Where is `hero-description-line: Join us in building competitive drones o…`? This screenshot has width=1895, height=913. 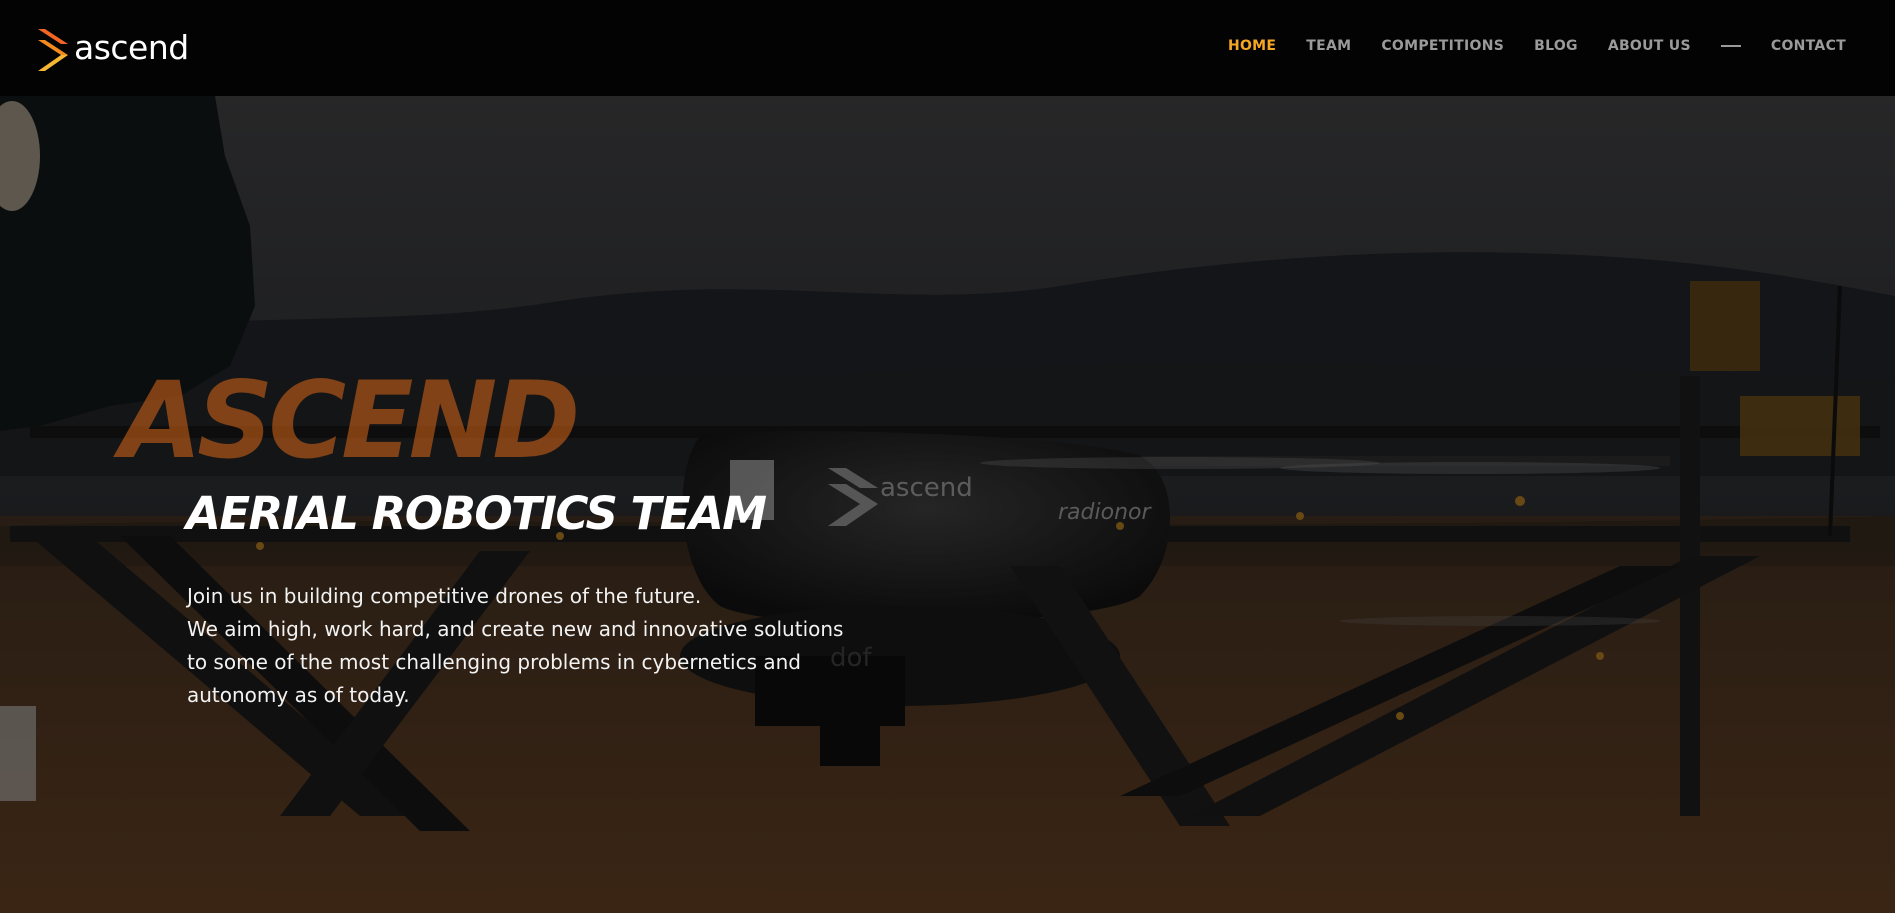 hero-description-line: Join us in building competitive drones o… is located at coordinates (444, 596).